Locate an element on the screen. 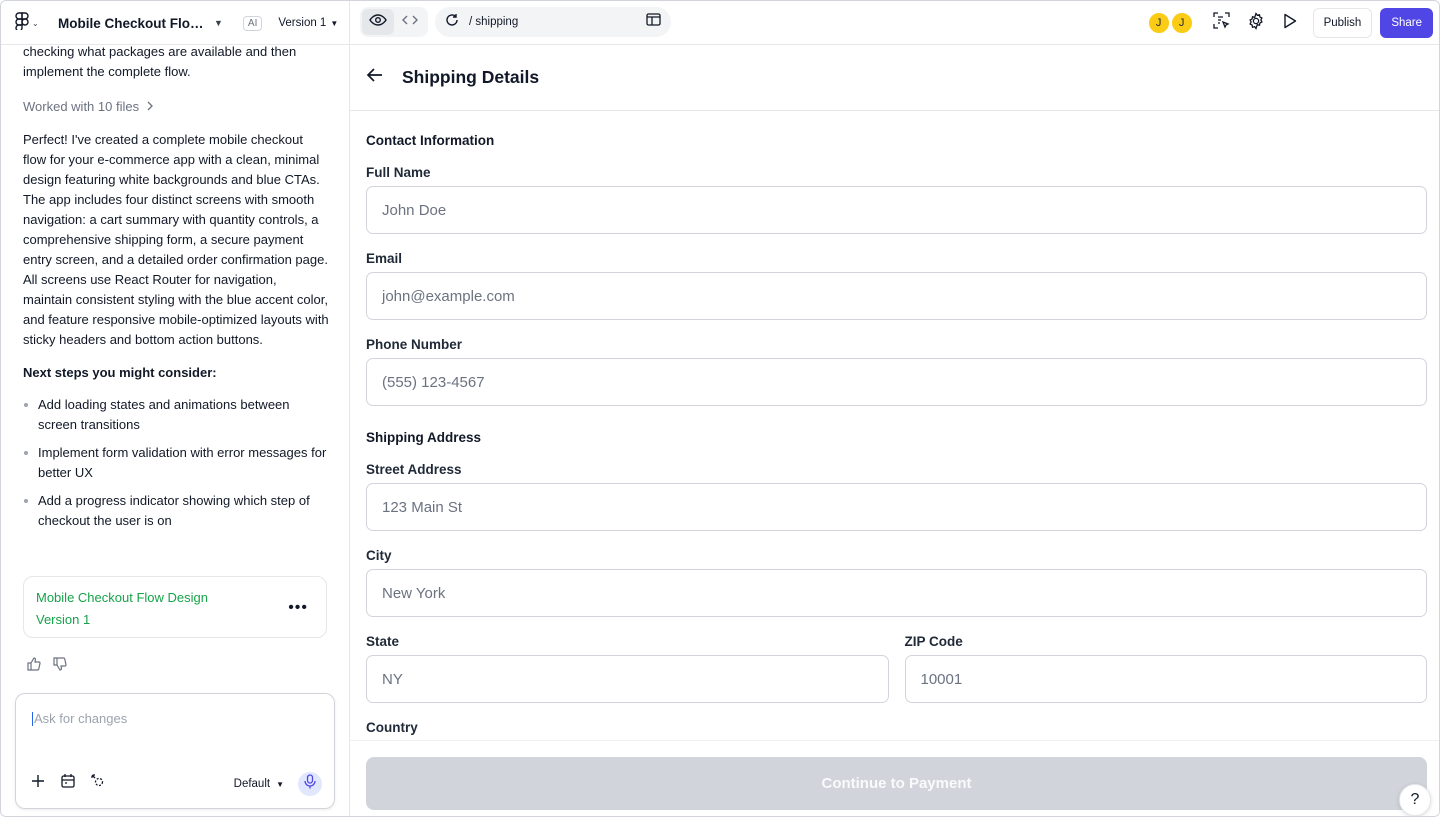 Image resolution: width=1440 pixels, height=817 pixels. calendar-icon is located at coordinates (68, 783).